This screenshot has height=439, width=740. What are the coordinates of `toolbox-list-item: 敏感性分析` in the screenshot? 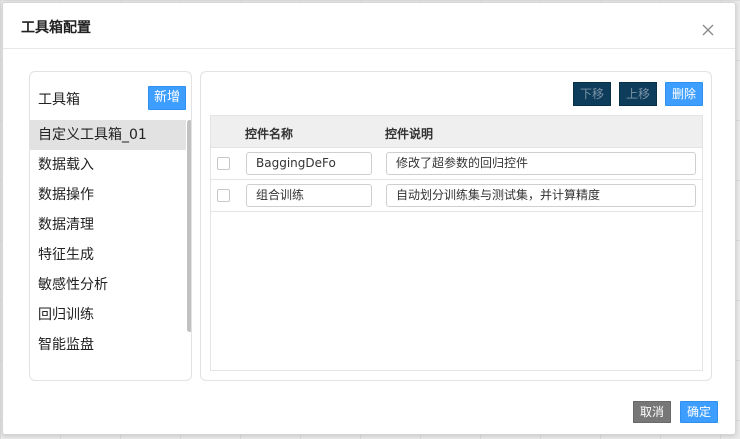 It's located at (108, 285).